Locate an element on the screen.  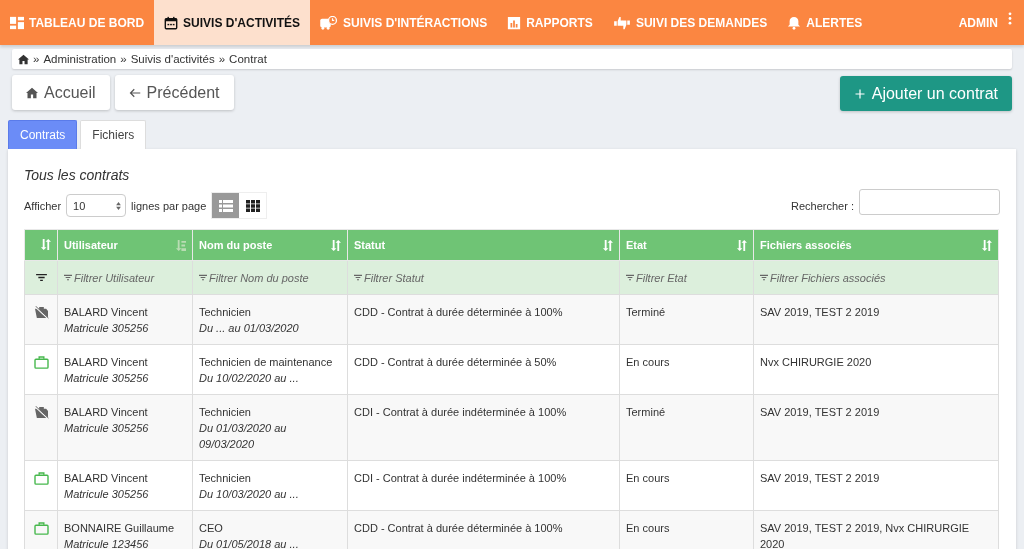
table-cell-text: Du ... au 01/03/2020 is located at coordinates (249, 328).